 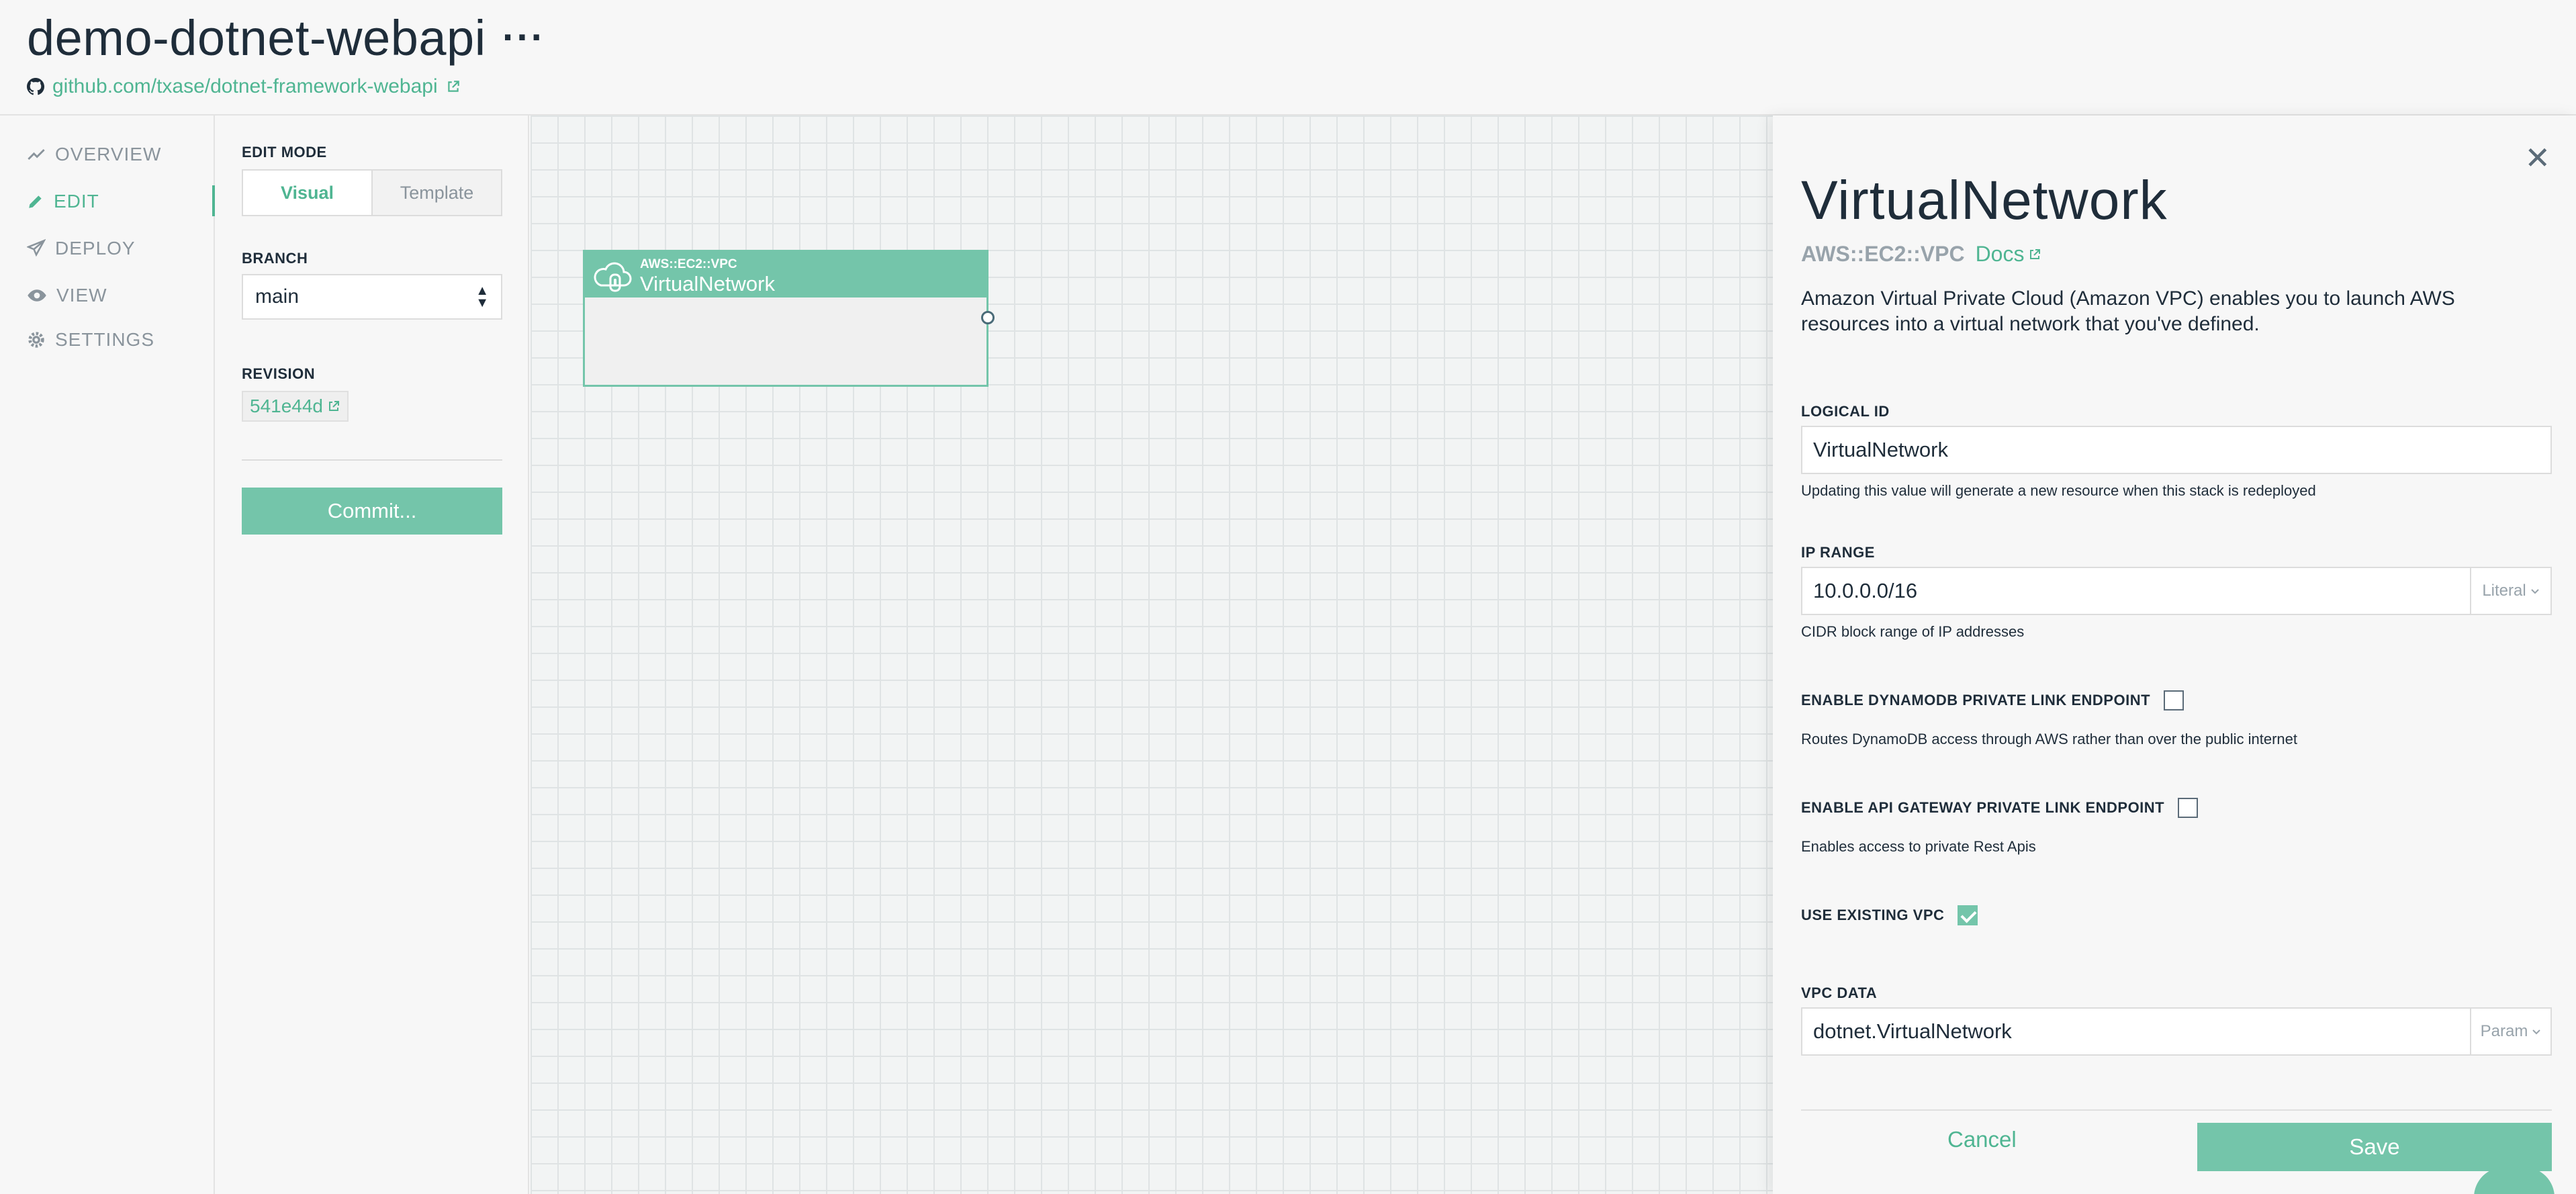 I want to click on ip-range-input: 10.0.0.0/16 Literal, so click(x=2176, y=591).